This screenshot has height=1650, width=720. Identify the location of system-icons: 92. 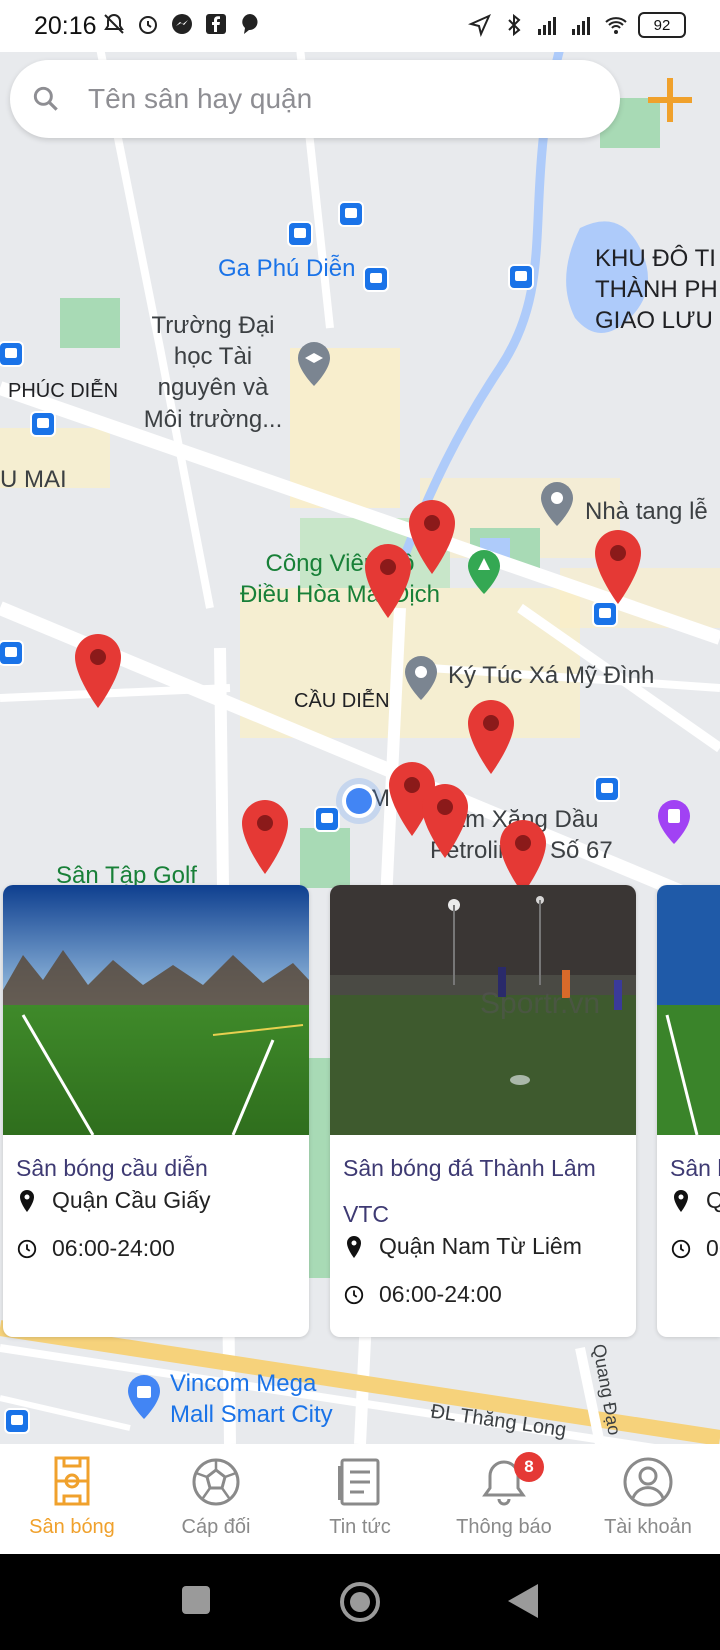
(577, 25).